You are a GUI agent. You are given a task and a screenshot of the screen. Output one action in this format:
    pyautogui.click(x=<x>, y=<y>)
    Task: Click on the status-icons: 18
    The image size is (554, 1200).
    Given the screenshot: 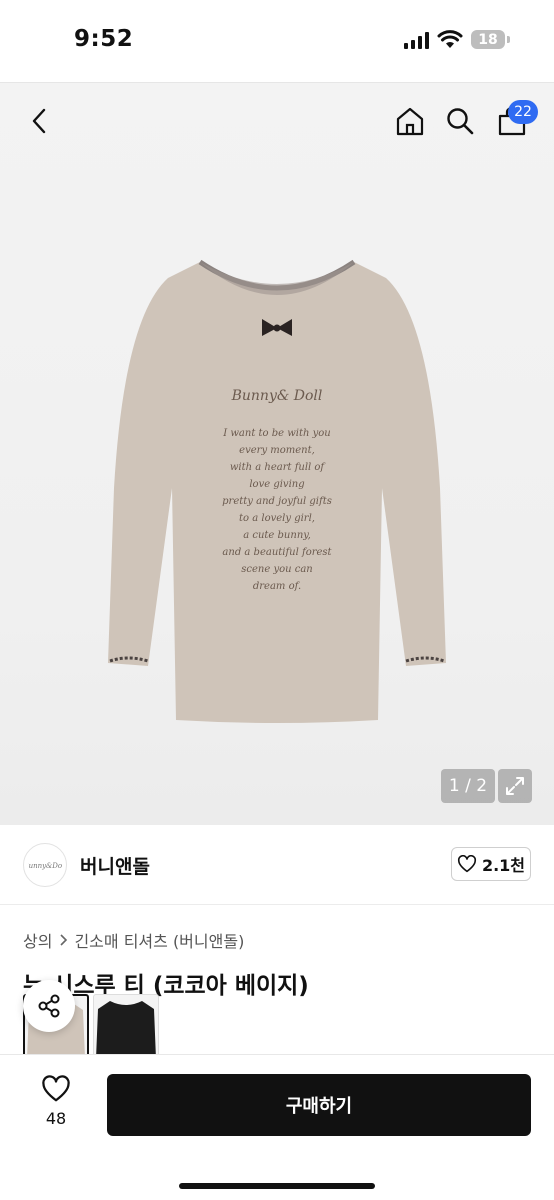 What is the action you would take?
    pyautogui.click(x=457, y=39)
    